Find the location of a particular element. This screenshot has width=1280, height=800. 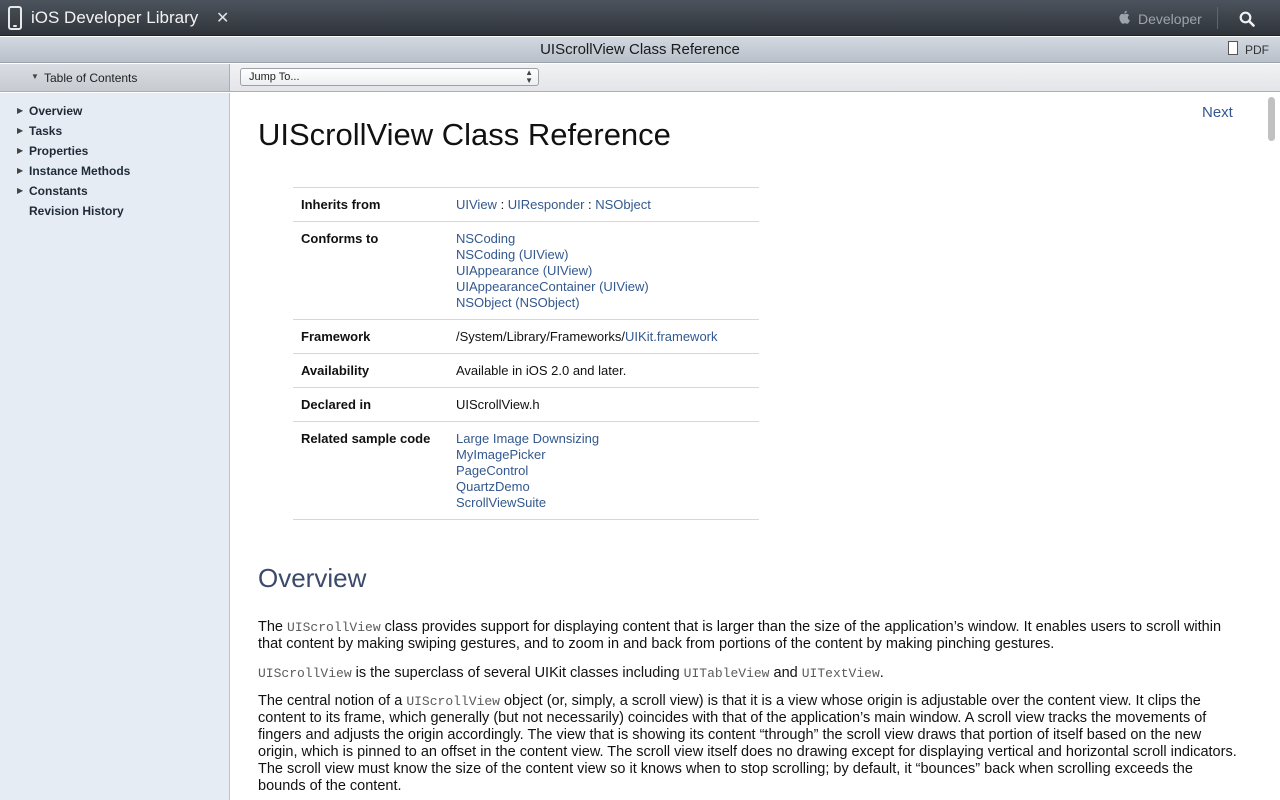

declared-key: Declared in is located at coordinates (336, 404).